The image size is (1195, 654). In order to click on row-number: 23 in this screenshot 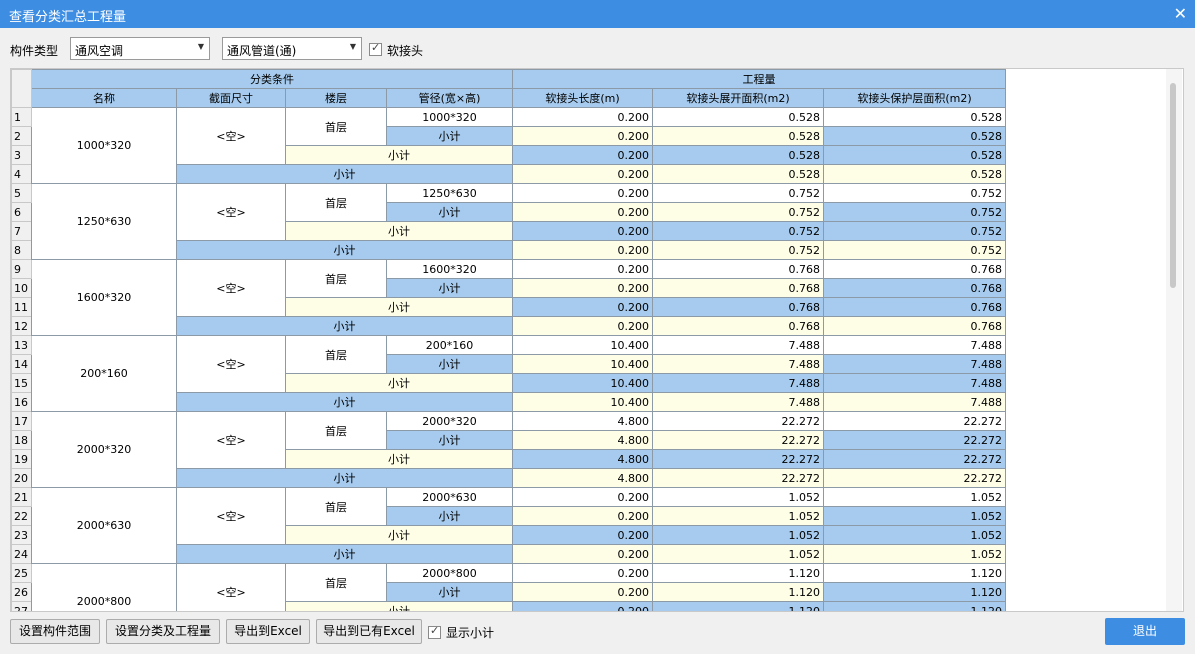, I will do `click(21, 535)`.